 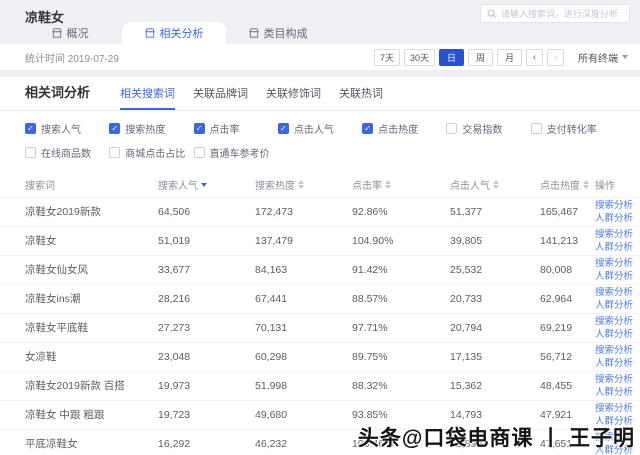 I want to click on tab-2: 类目构成, so click(x=278, y=33).